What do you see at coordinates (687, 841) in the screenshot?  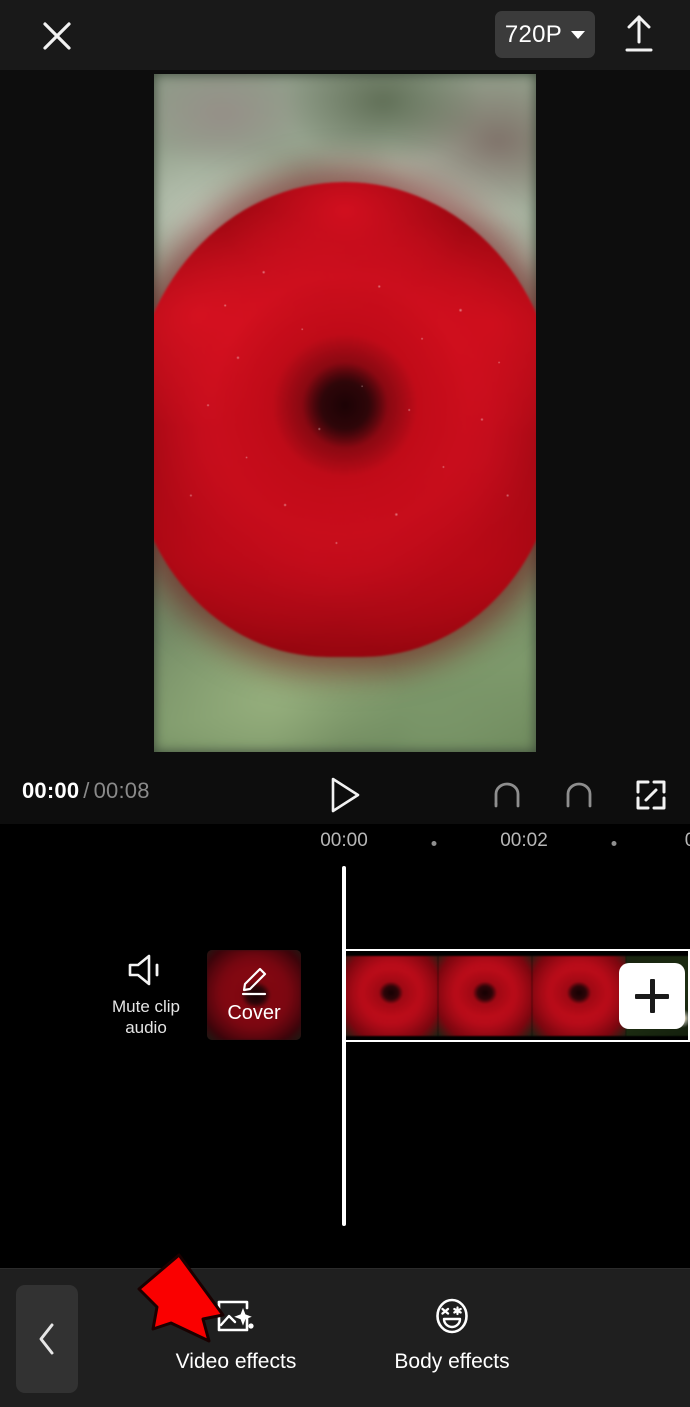 I see `ruler-tick: 0` at bounding box center [687, 841].